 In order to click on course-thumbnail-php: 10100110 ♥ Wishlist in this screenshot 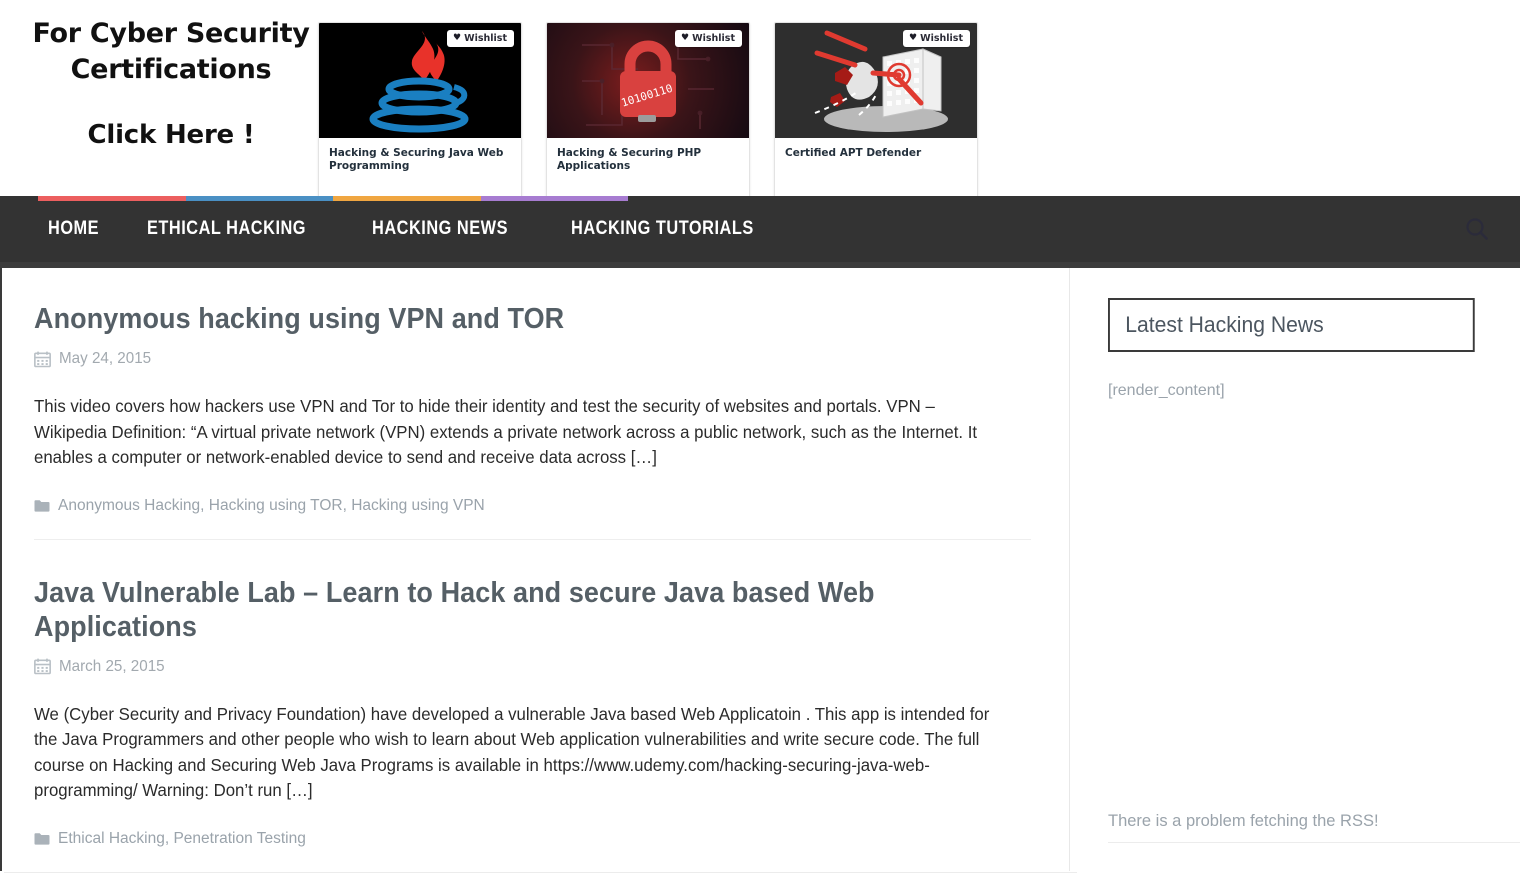, I will do `click(648, 80)`.